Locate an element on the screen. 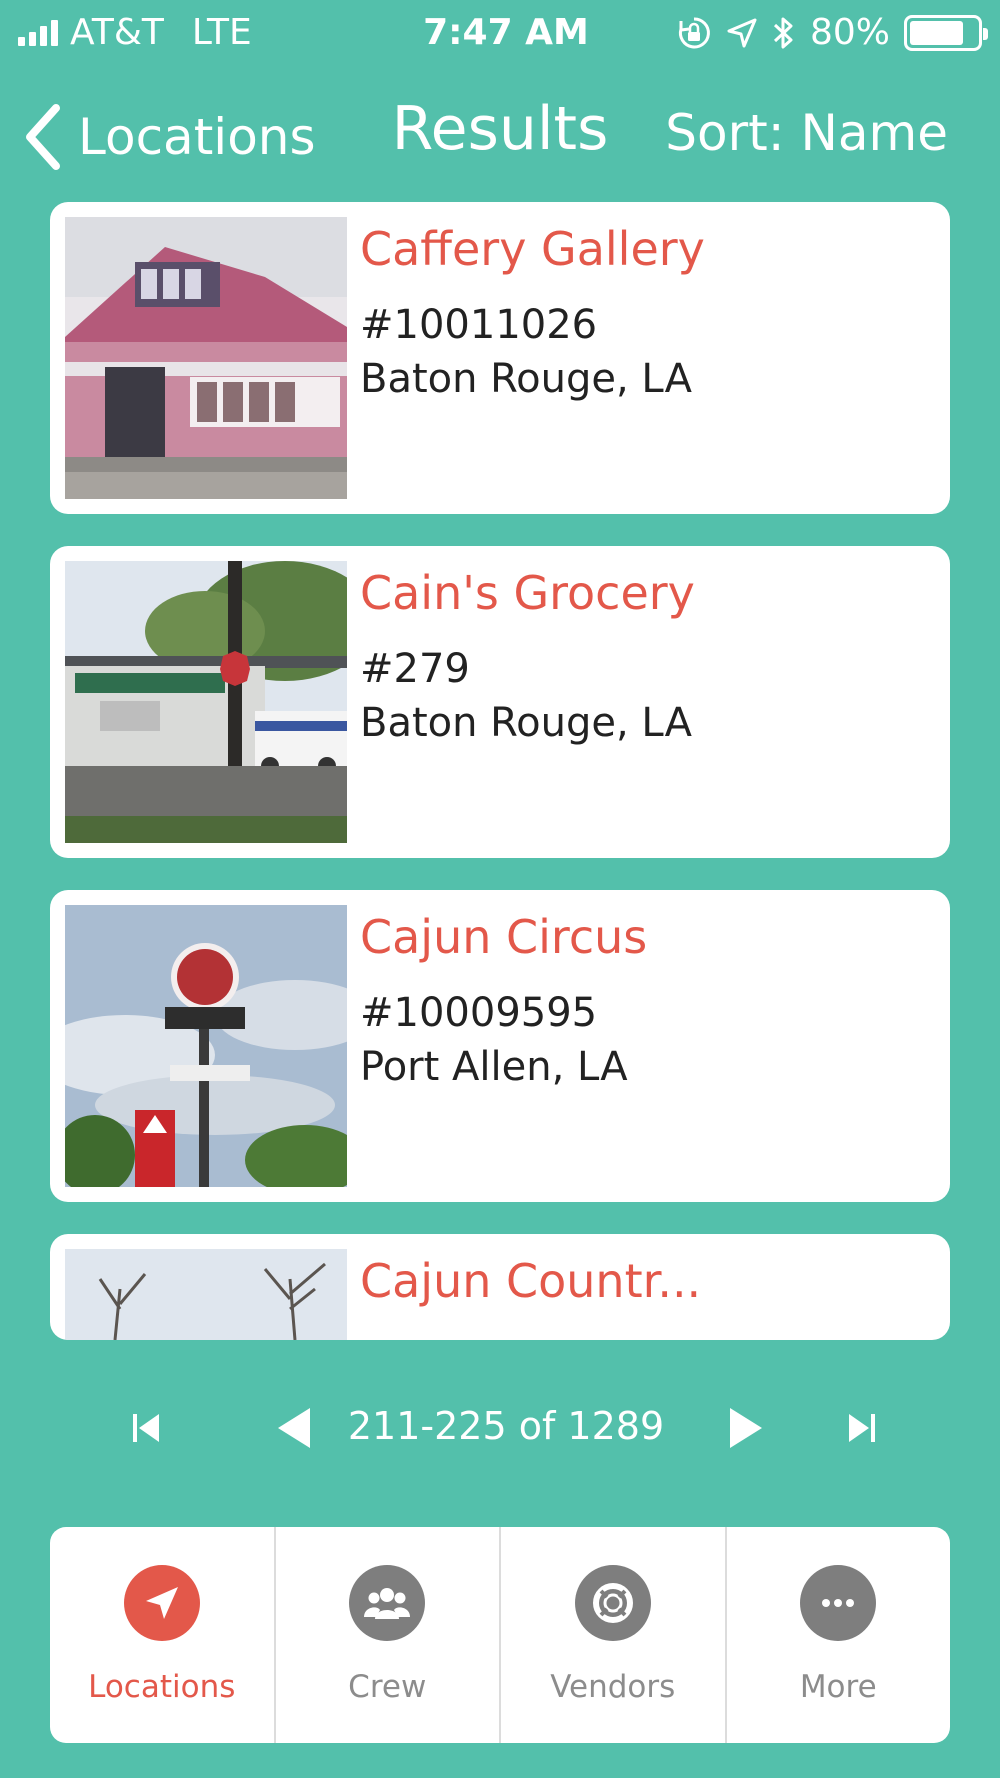  bluetooth-icon is located at coordinates (783, 32).